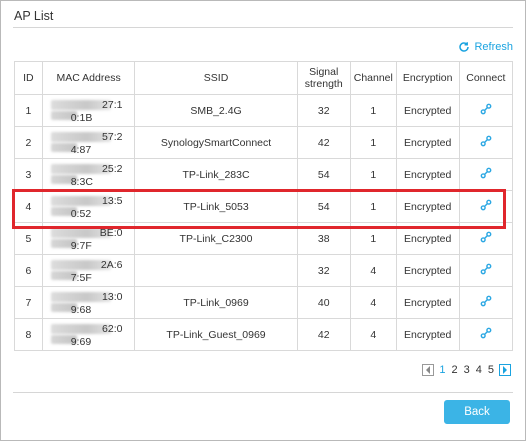  Describe the element at coordinates (28, 110) in the screenshot. I see `cell-id: 1` at that location.